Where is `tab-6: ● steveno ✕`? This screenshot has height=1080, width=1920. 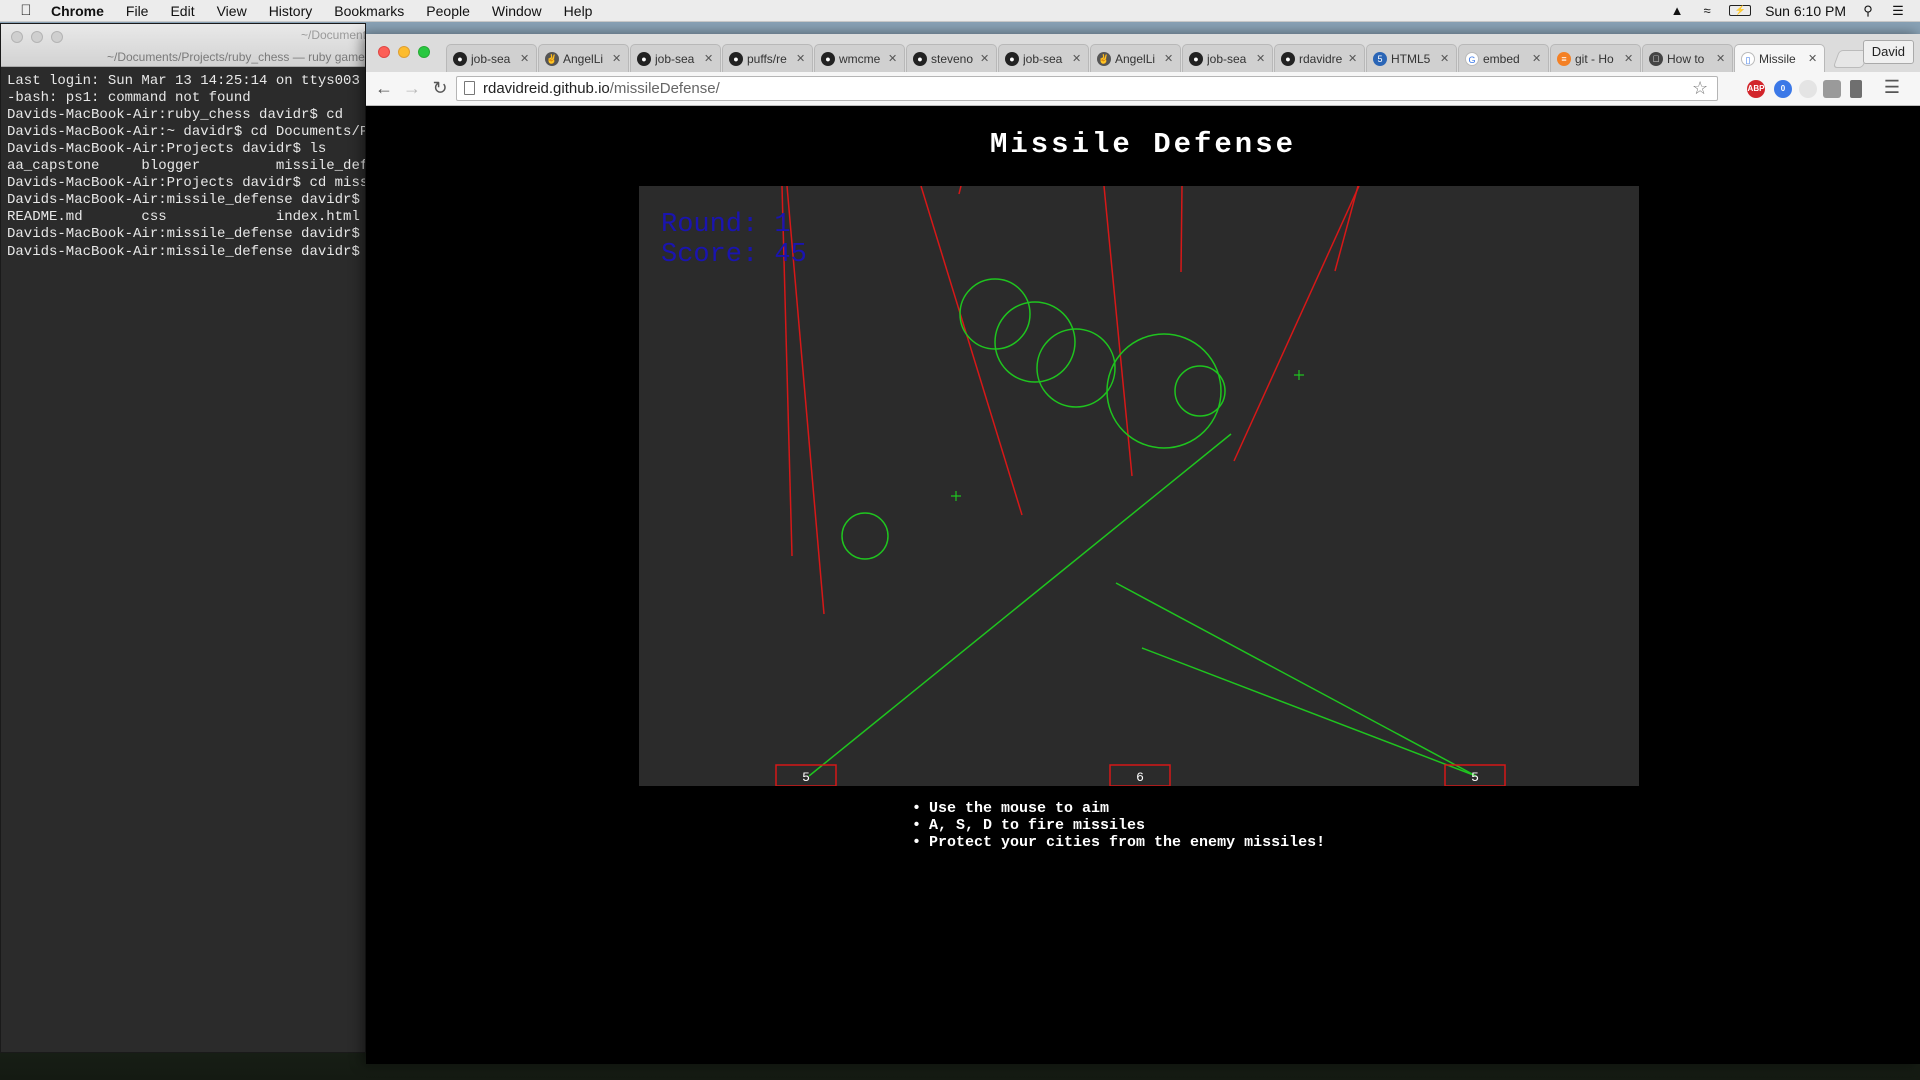 tab-6: ● steveno ✕ is located at coordinates (951, 58).